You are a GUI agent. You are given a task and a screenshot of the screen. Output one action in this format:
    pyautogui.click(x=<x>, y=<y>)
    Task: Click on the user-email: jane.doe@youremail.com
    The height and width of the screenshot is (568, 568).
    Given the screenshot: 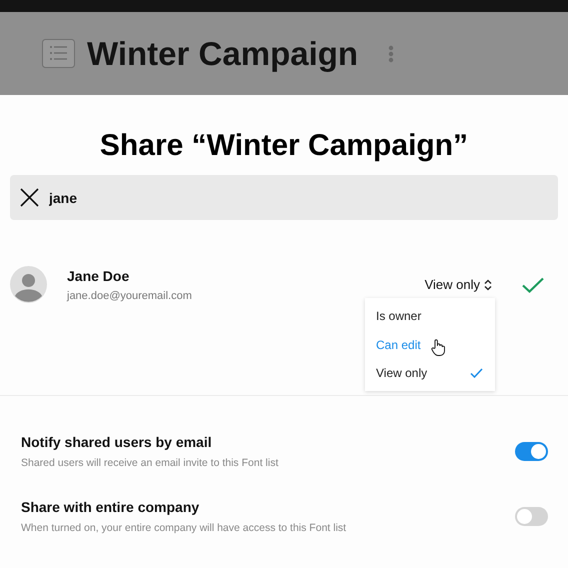 What is the action you would take?
    pyautogui.click(x=130, y=296)
    